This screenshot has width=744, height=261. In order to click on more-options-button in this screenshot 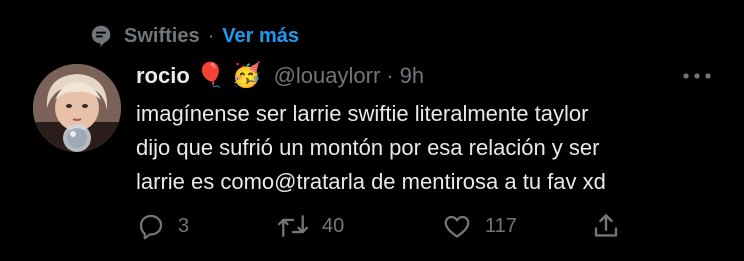, I will do `click(697, 76)`.